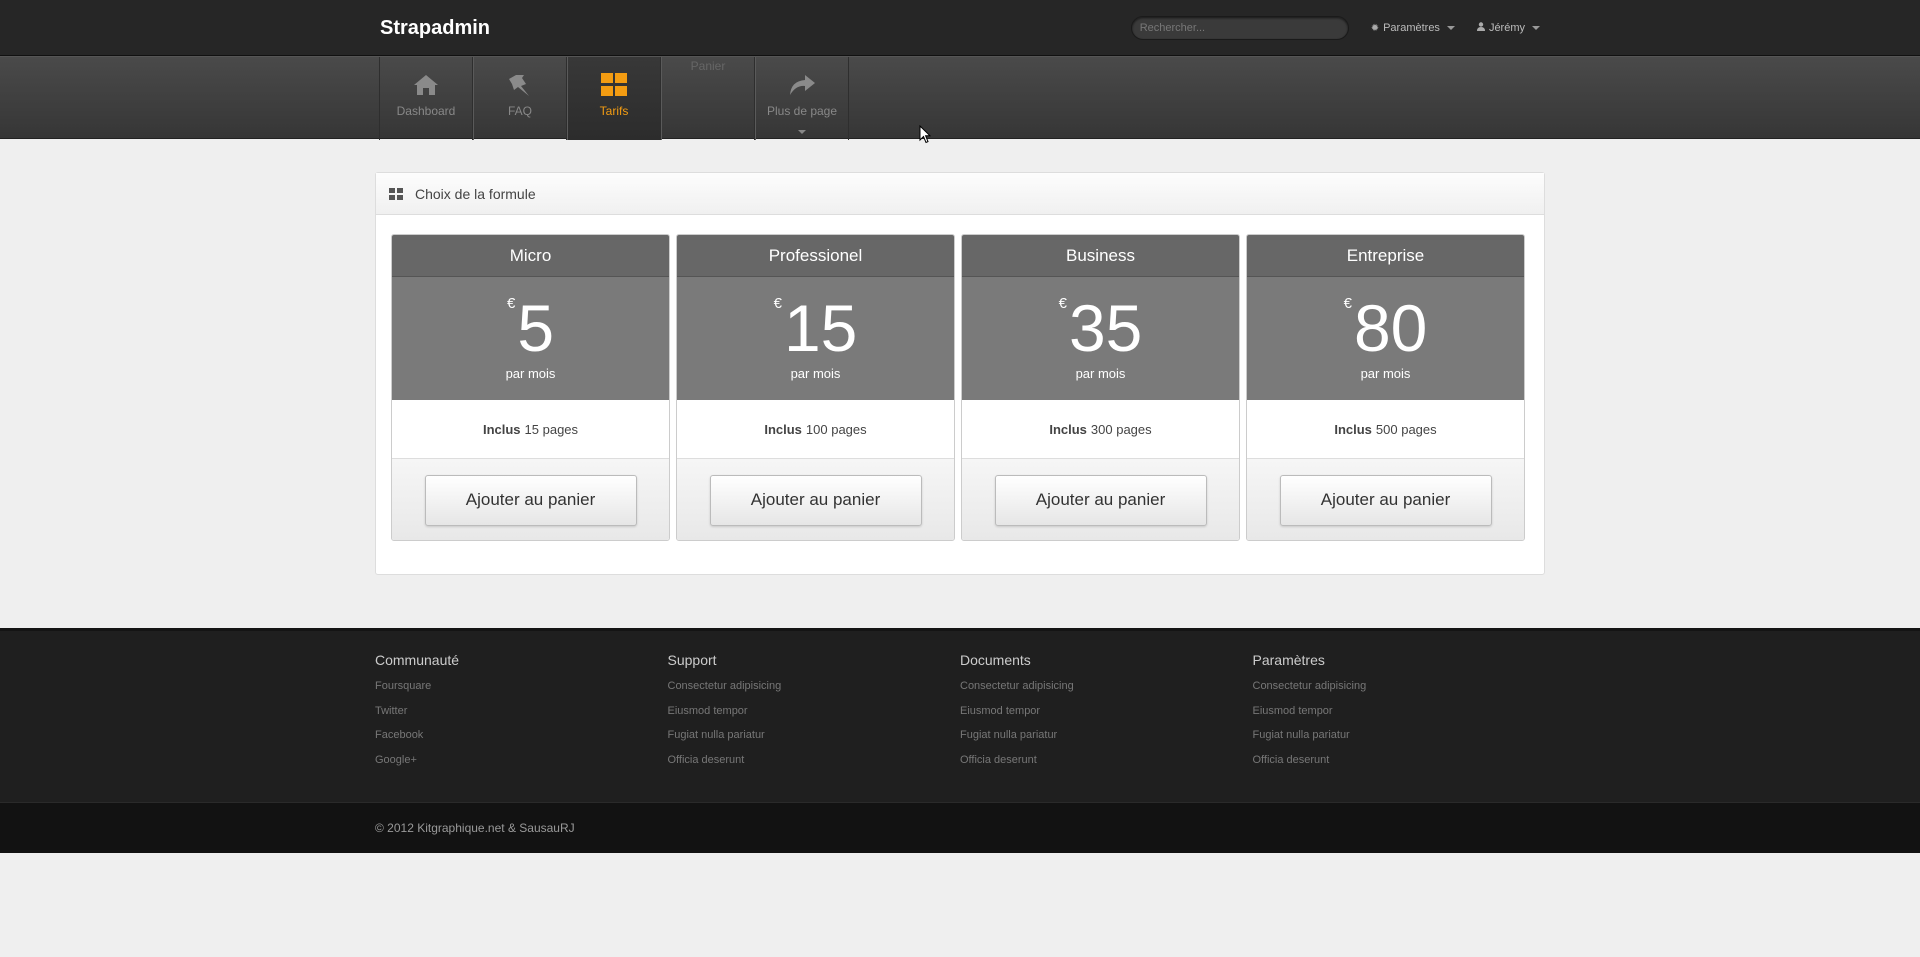 The width and height of the screenshot is (1920, 957). I want to click on plan-name: Micro, so click(530, 256).